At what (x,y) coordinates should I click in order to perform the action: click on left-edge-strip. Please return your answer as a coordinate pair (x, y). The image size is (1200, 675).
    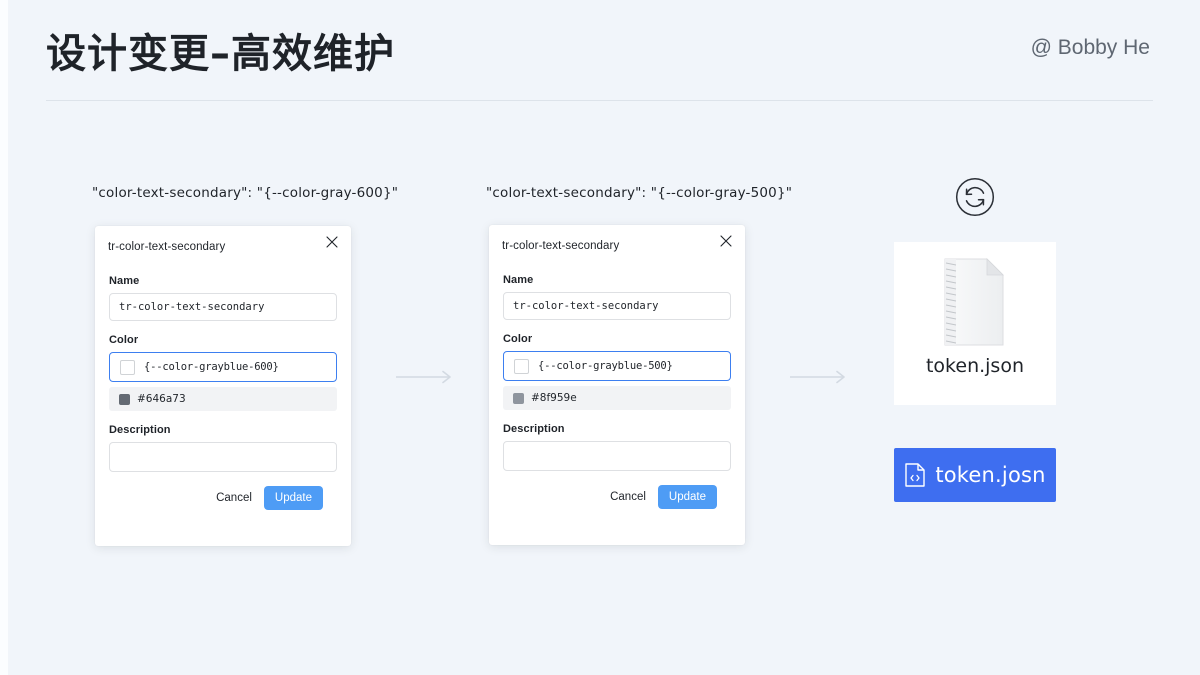
    Looking at the image, I should click on (4, 337).